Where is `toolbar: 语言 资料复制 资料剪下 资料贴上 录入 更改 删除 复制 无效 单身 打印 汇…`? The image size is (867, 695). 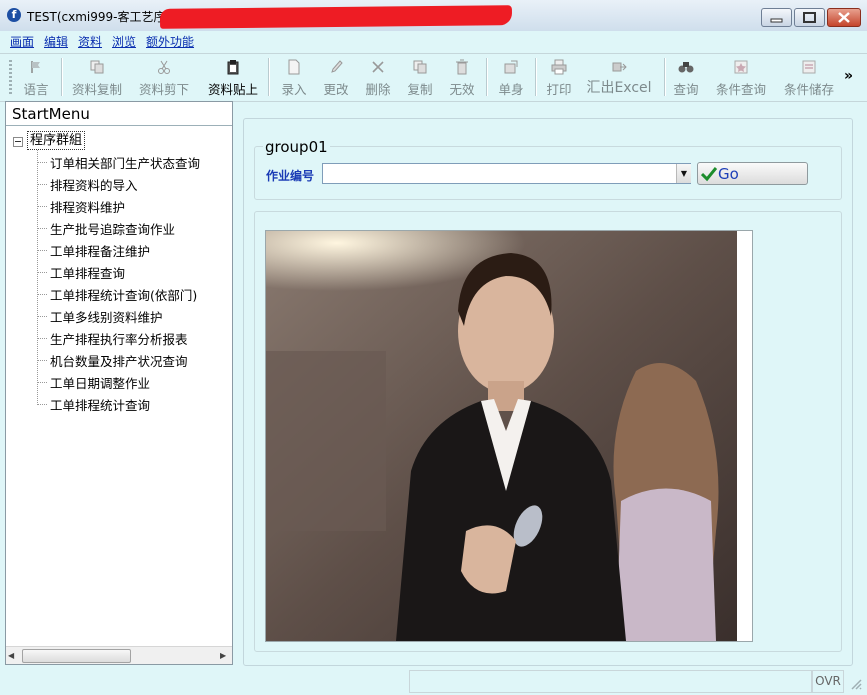 toolbar: 语言 资料复制 资料剪下 资料贴上 录入 更改 删除 复制 无效 单身 打印 汇… is located at coordinates (433, 77).